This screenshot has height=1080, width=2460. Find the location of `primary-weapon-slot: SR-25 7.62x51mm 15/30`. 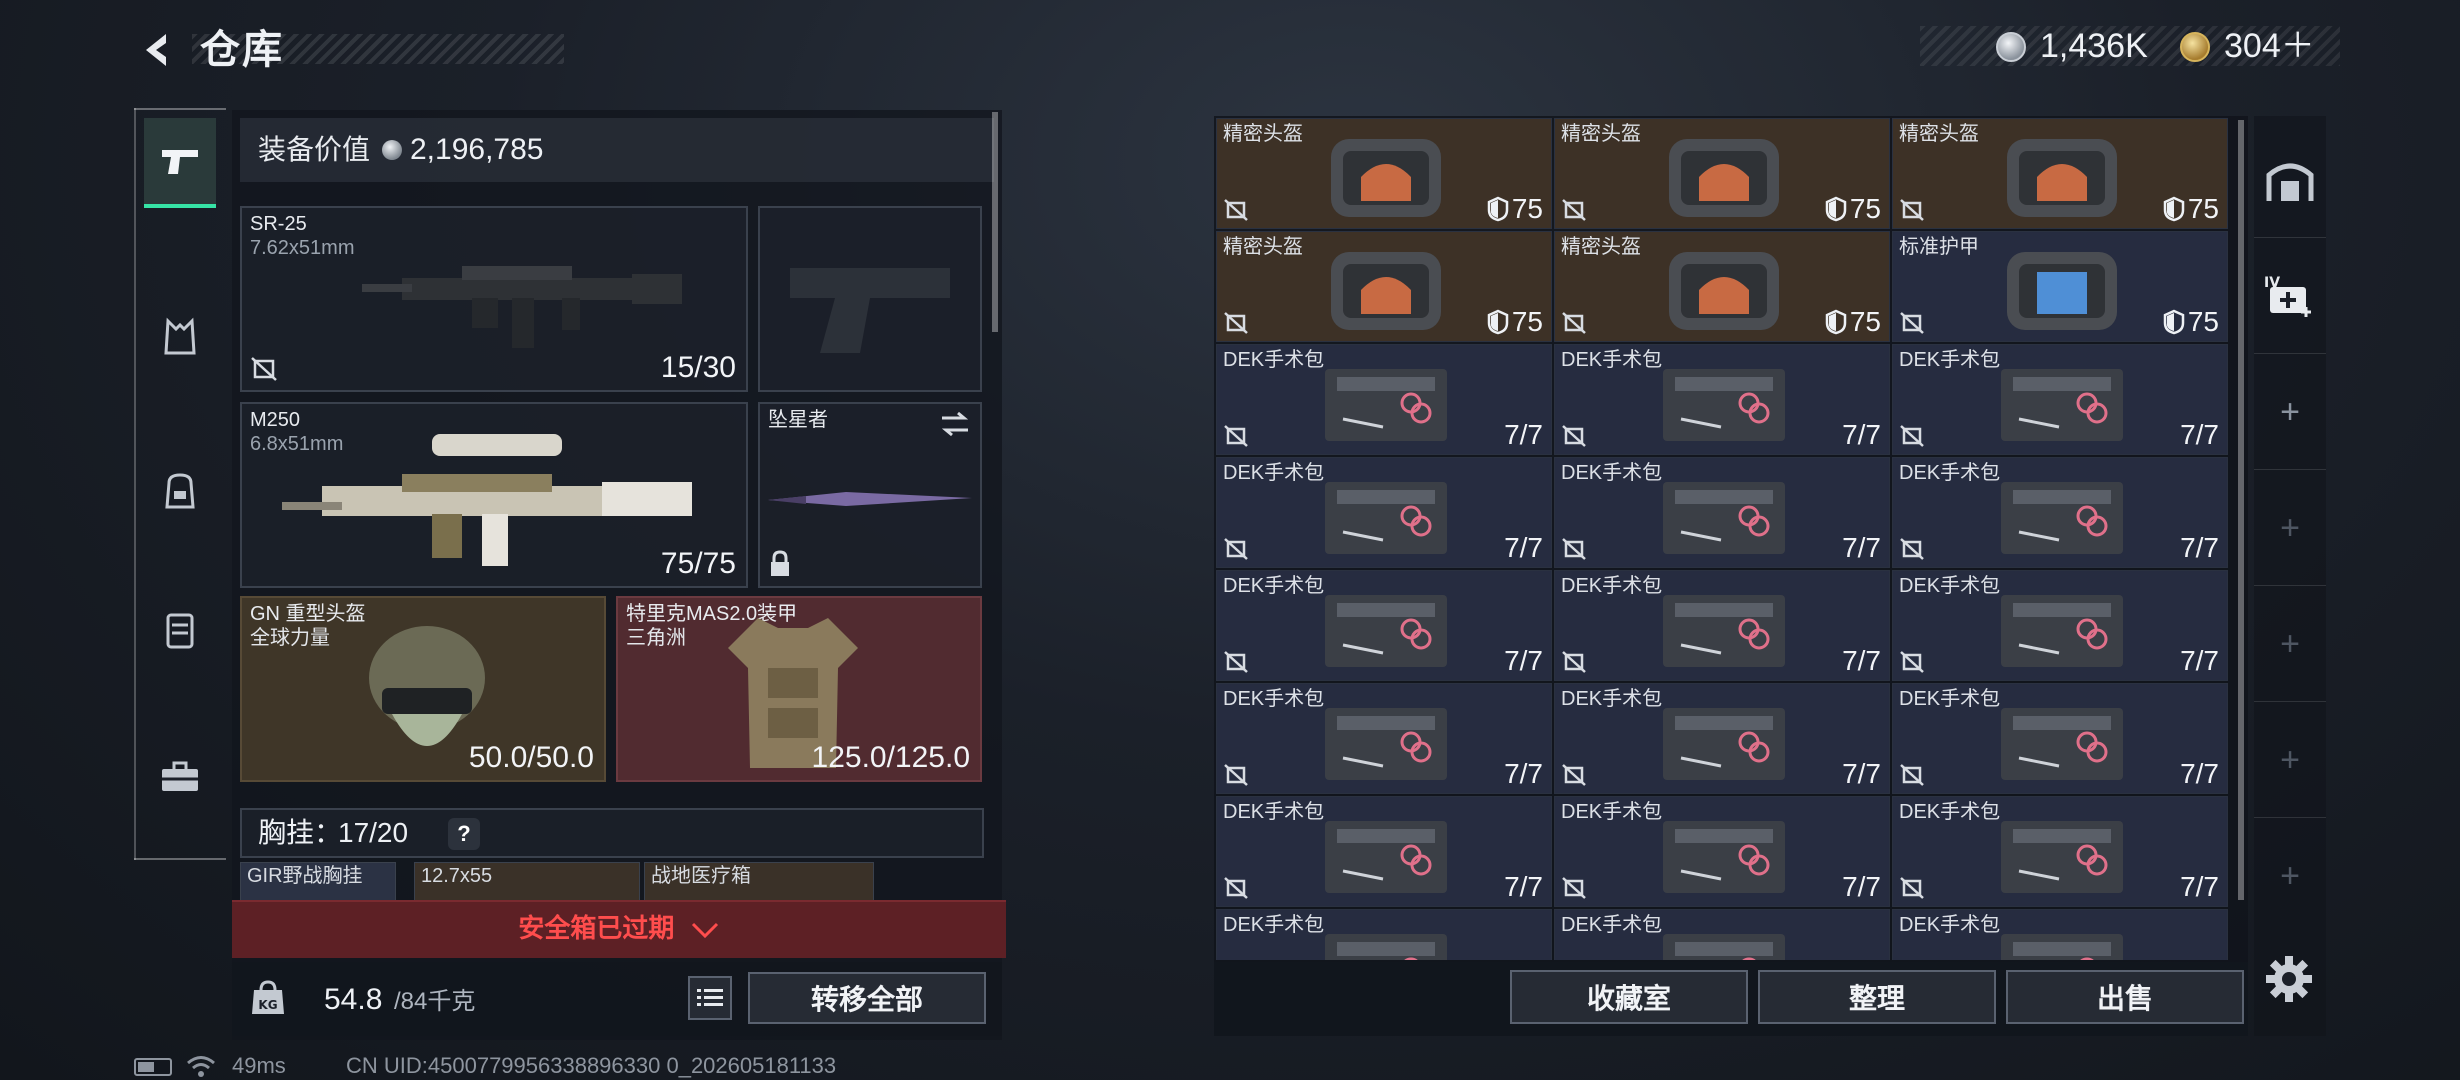

primary-weapon-slot: SR-25 7.62x51mm 15/30 is located at coordinates (494, 299).